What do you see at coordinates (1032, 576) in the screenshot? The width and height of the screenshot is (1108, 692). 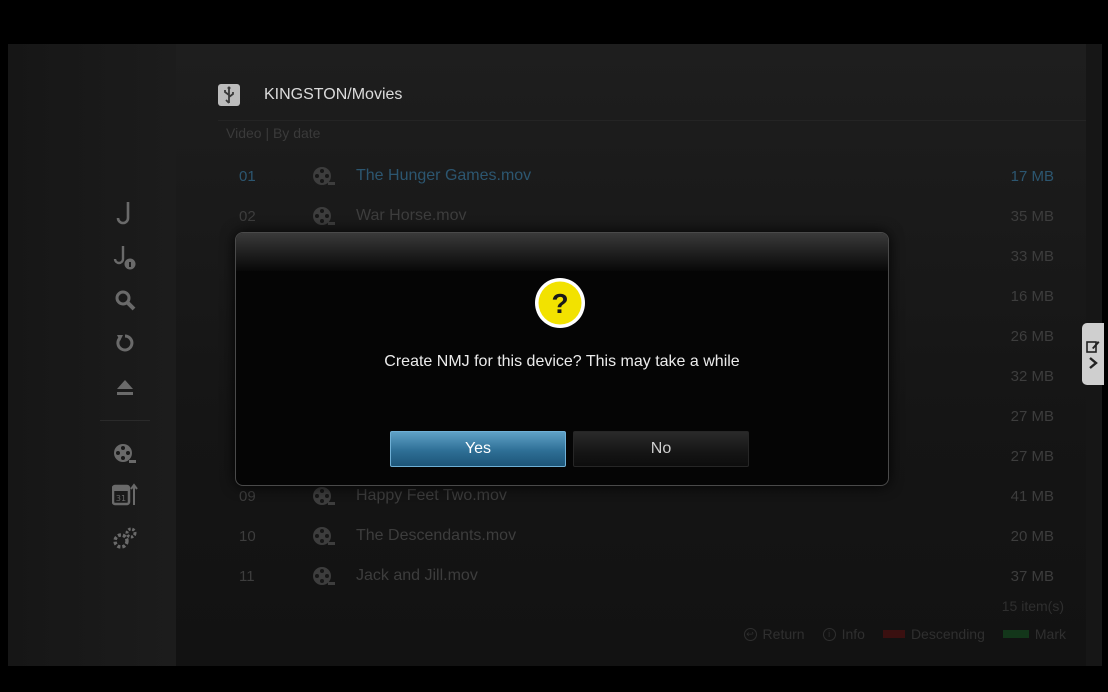 I see `file-size: 37 MB` at bounding box center [1032, 576].